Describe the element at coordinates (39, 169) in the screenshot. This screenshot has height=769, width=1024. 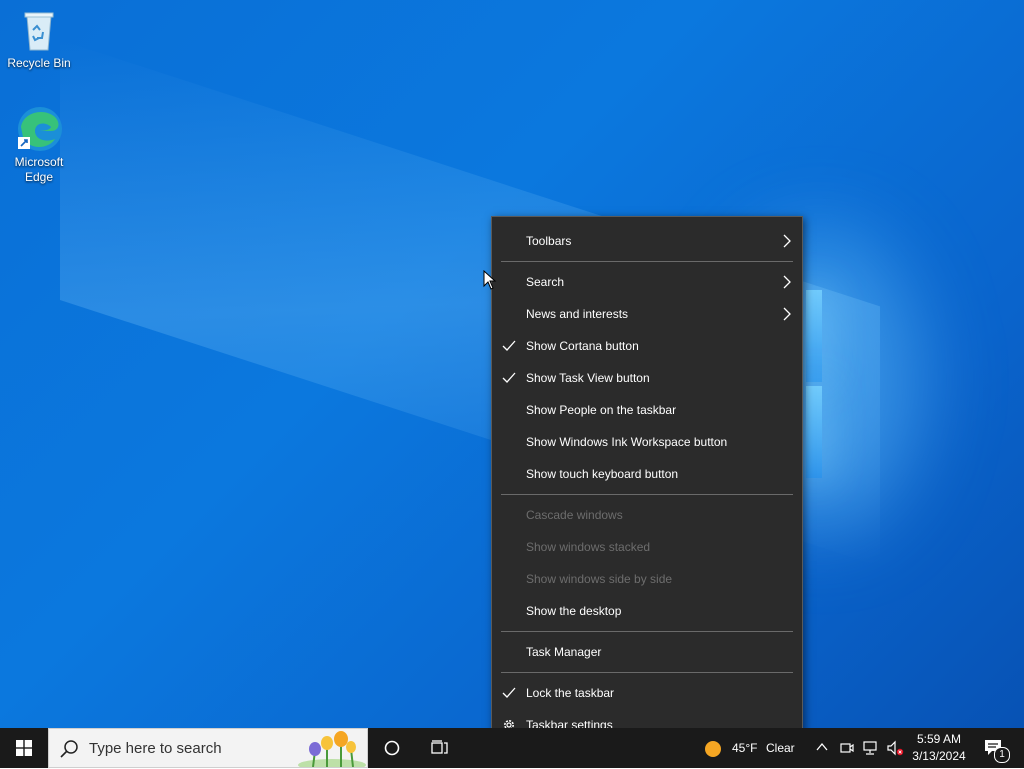
I see `microsoft-edge-label: Microsoft Edge` at that location.